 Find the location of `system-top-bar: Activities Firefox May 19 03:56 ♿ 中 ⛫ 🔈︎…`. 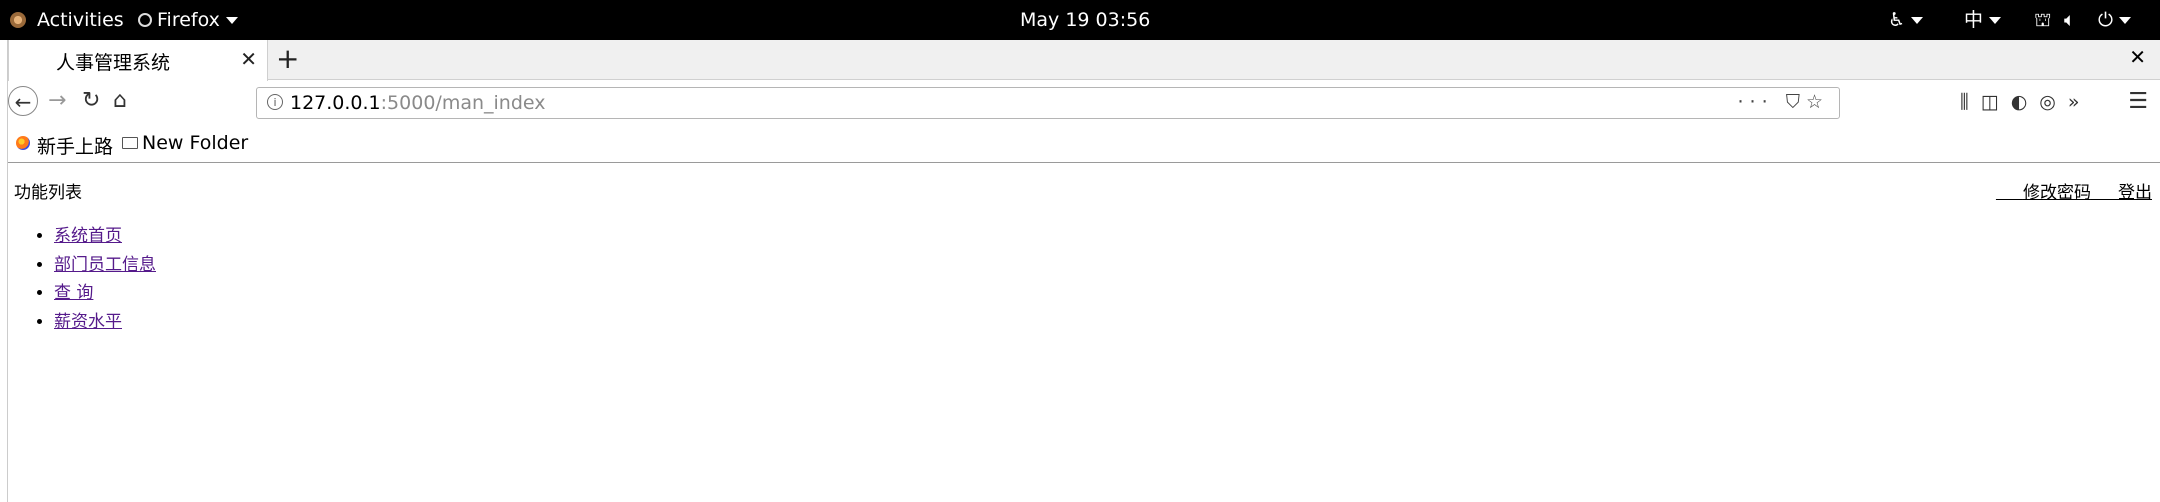

system-top-bar: Activities Firefox May 19 03:56 ♿ 中 ⛫ 🔈︎… is located at coordinates (1080, 20).